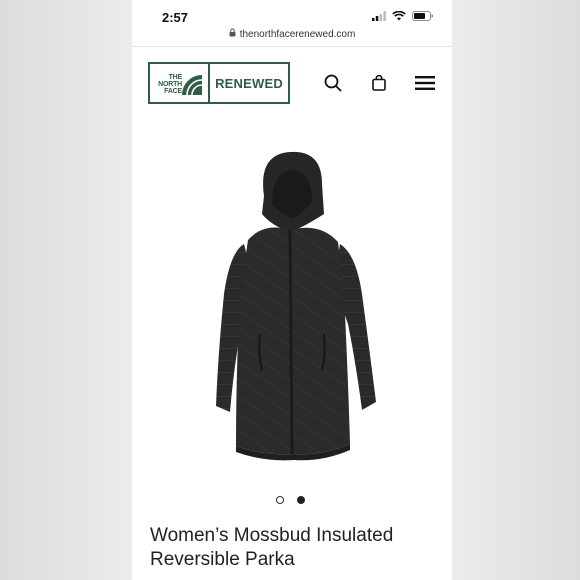  I want to click on header-actions, so click(379, 83).